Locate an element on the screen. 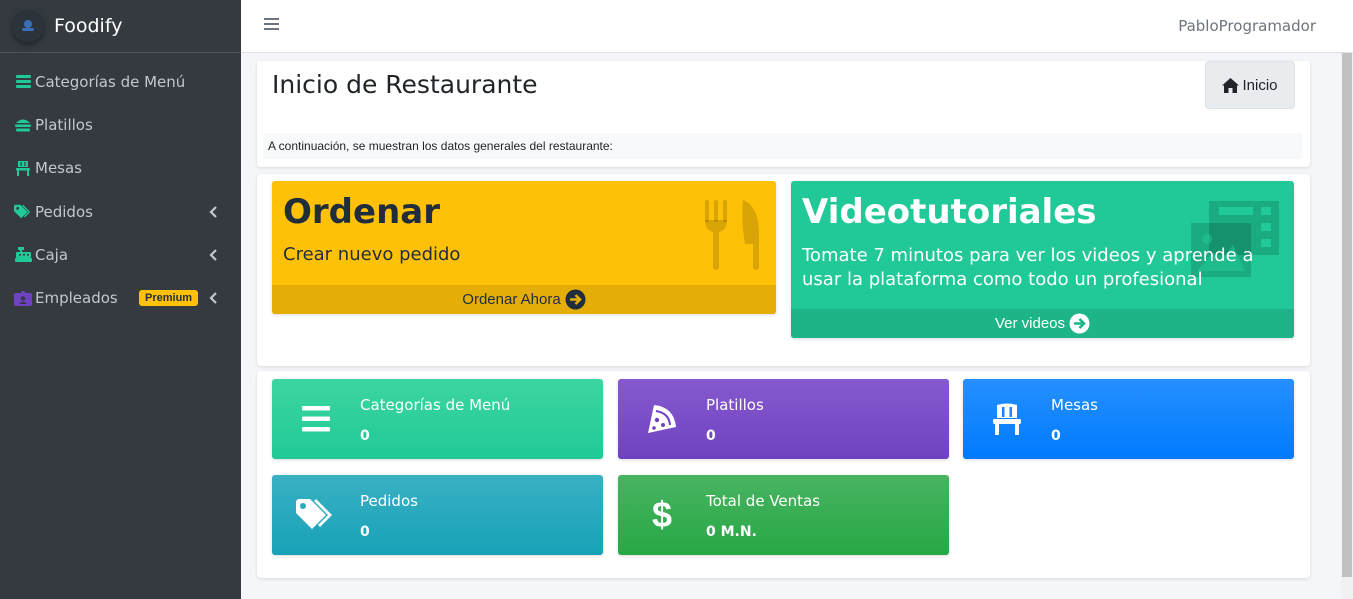 Image resolution: width=1353 pixels, height=599 pixels. home-button-label: Inicio is located at coordinates (1260, 85).